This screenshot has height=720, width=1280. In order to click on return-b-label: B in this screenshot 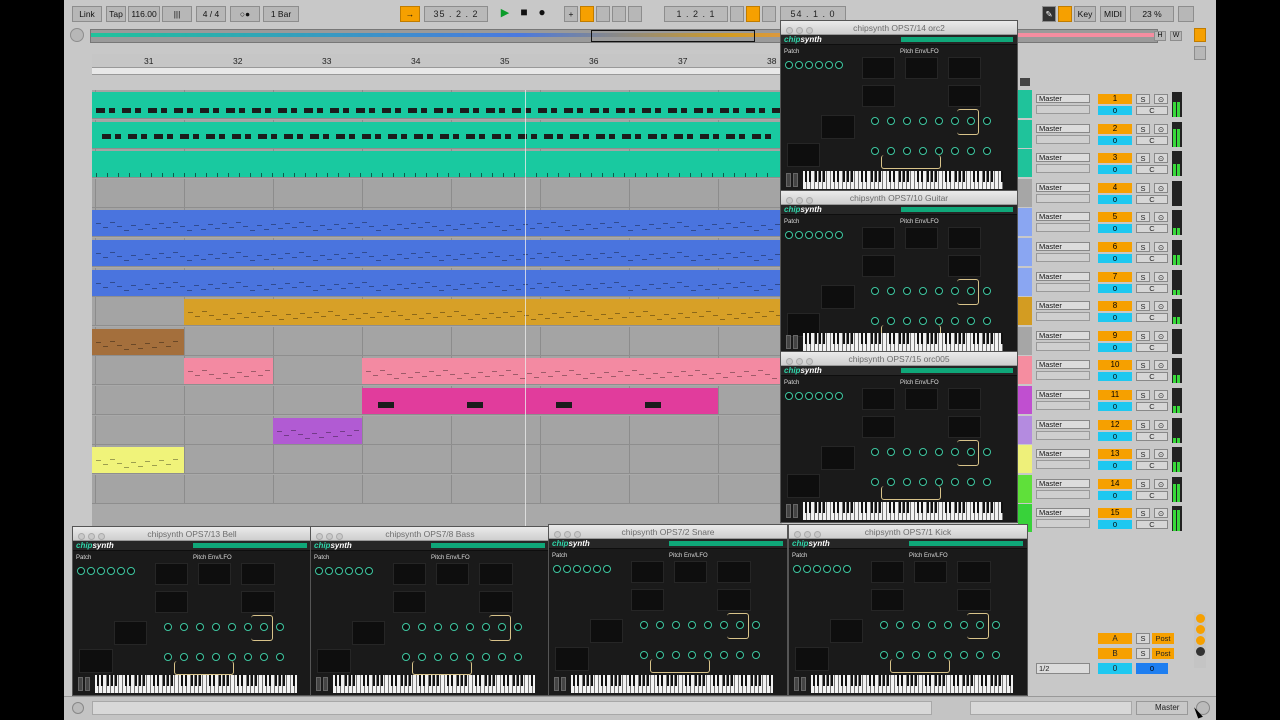, I will do `click(1115, 653)`.